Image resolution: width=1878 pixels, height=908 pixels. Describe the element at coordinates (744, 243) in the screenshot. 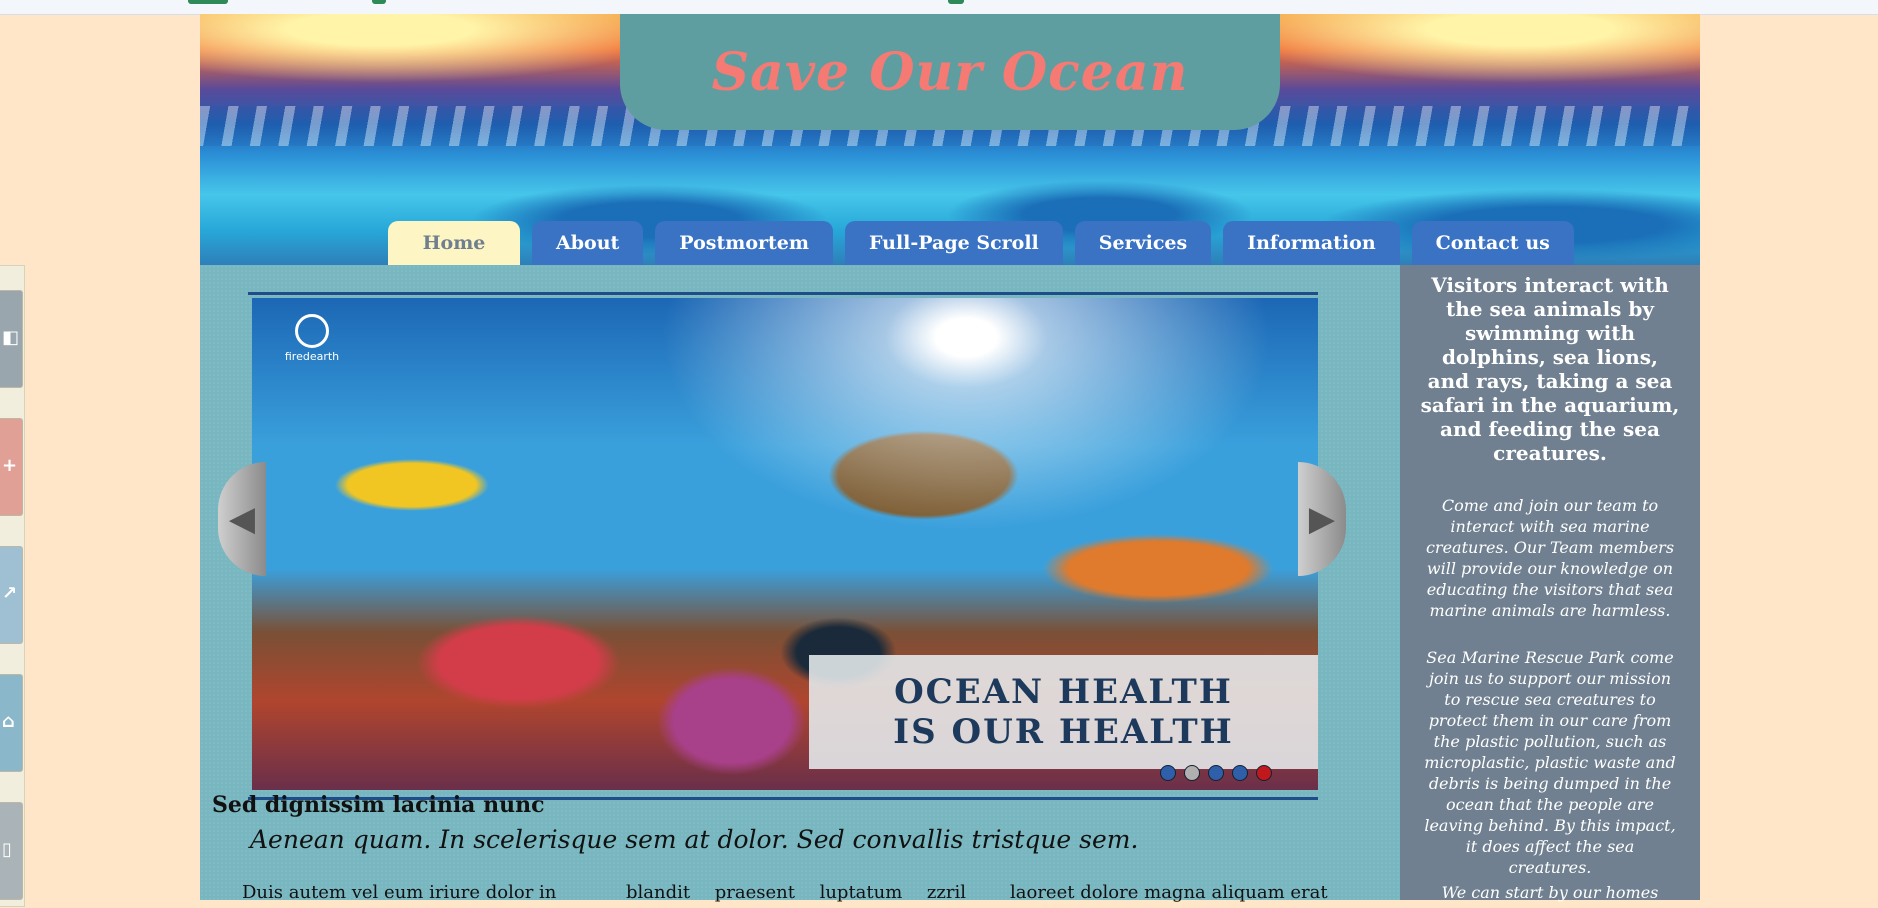

I see `nav-postmortem: Postmortem` at that location.